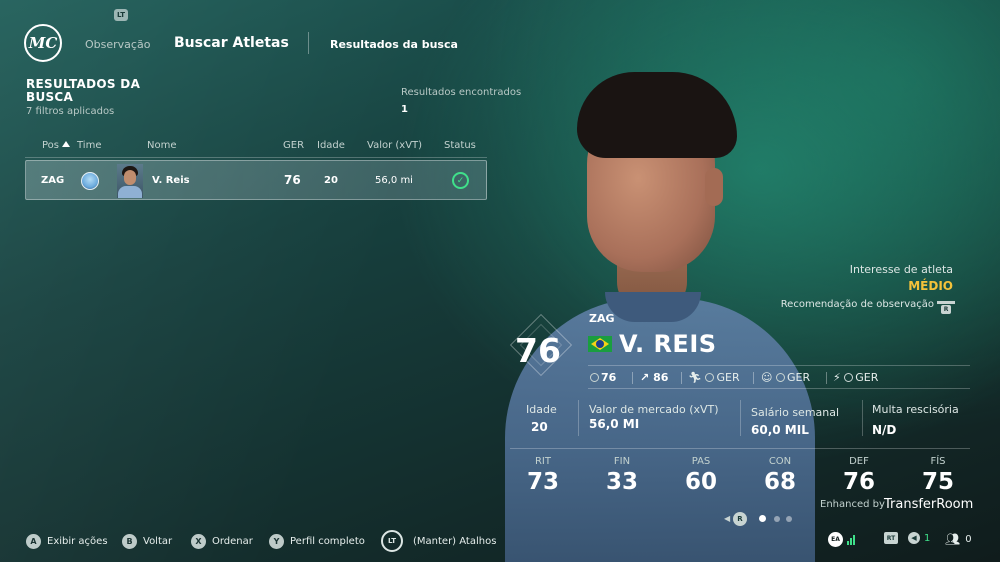  Describe the element at coordinates (654, 377) in the screenshot. I see `potential-rating-chip: ↗ 86` at that location.